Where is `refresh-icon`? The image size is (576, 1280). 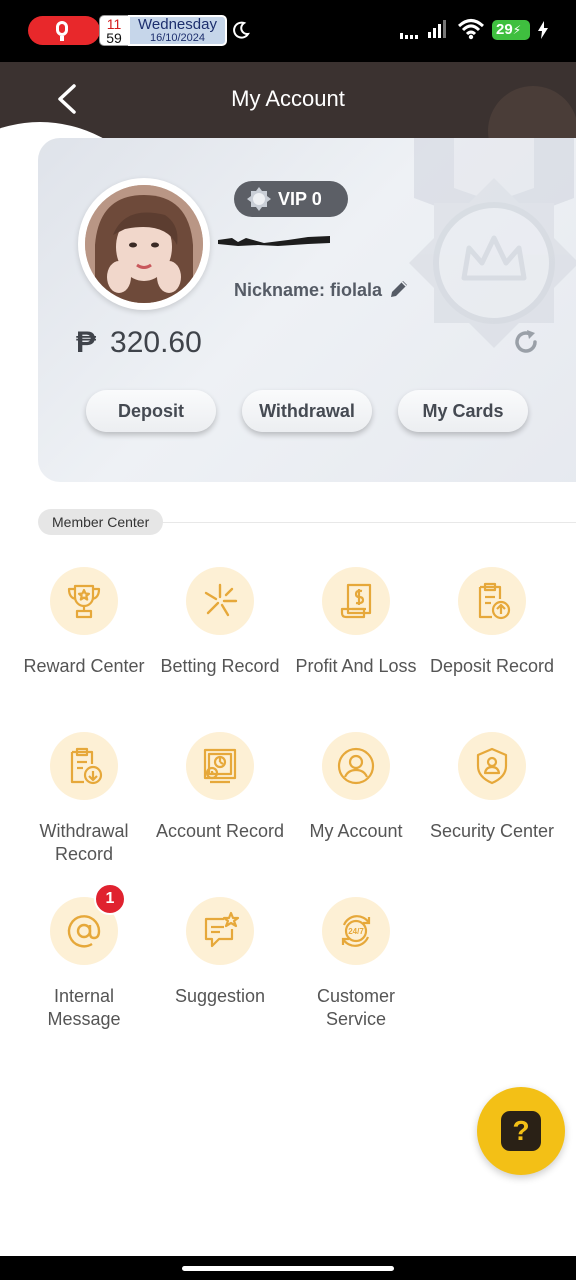 refresh-icon is located at coordinates (526, 342).